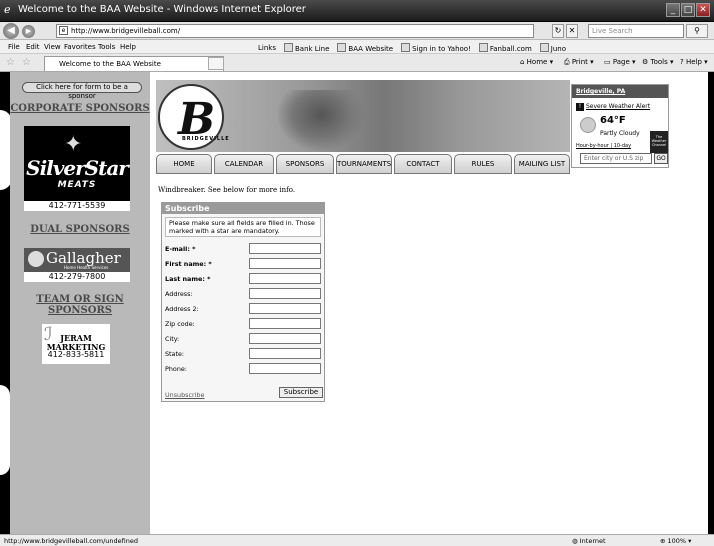 The image size is (714, 546). What do you see at coordinates (436, 48) in the screenshot?
I see `link-yahoo: Sign in to Yahoo!` at bounding box center [436, 48].